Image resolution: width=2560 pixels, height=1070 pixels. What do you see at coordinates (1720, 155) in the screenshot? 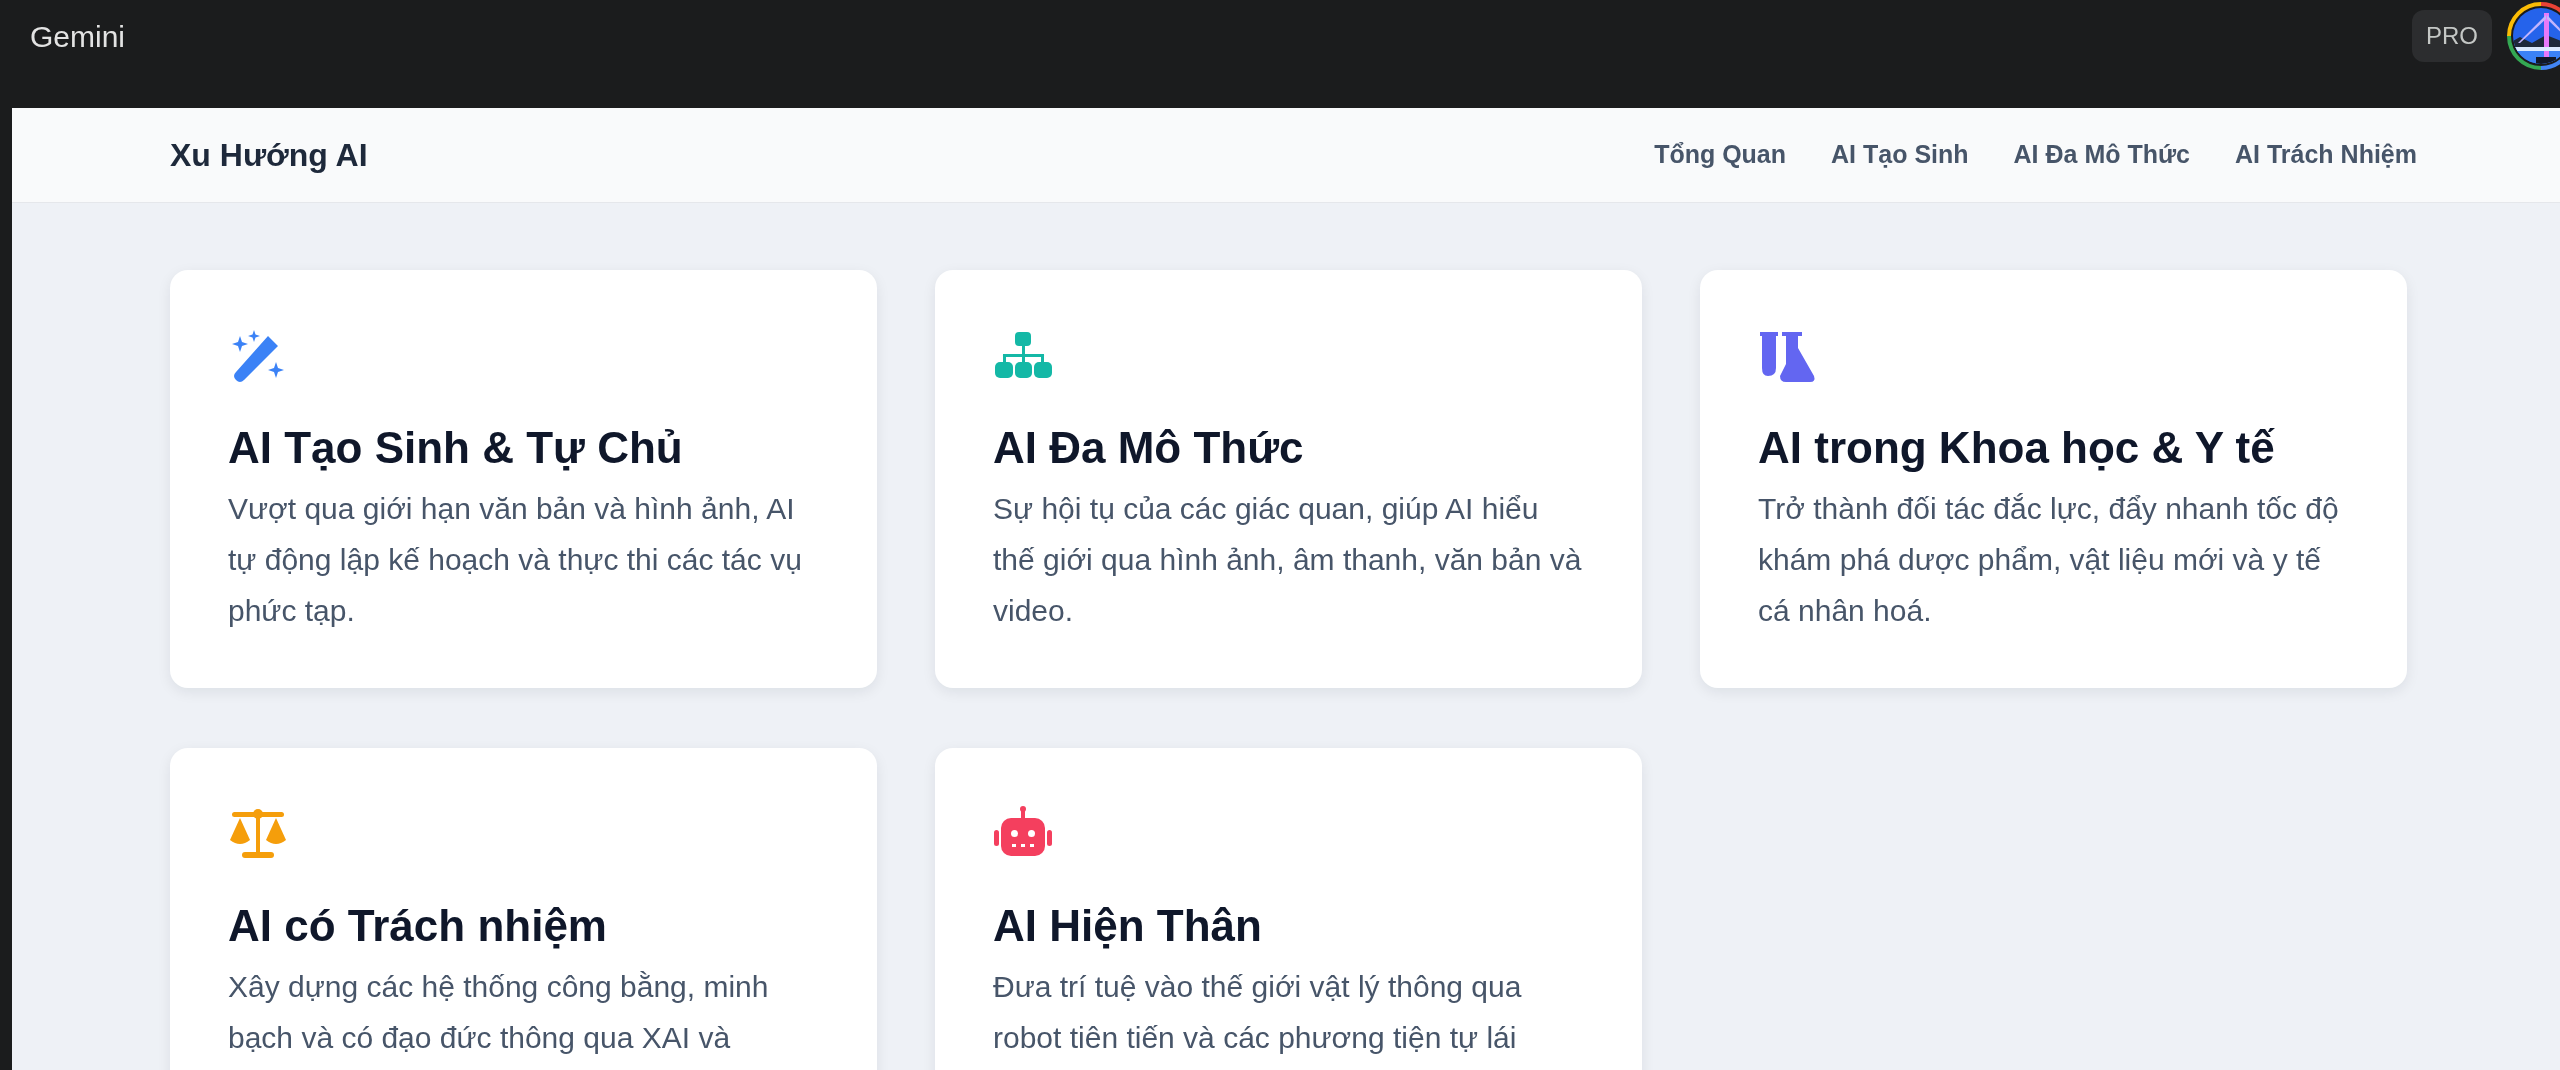
I see `nav-link: Tổng Quan` at bounding box center [1720, 155].